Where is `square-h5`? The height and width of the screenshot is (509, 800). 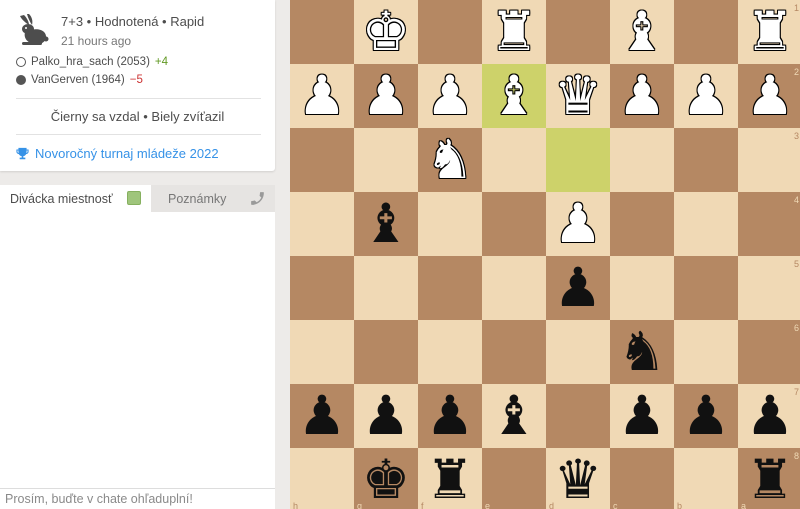 square-h5 is located at coordinates (322, 288).